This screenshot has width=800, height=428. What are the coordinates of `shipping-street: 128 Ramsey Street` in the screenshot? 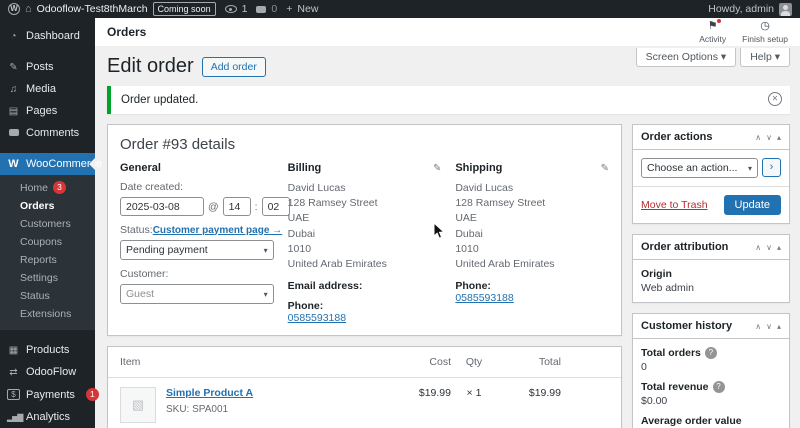 It's located at (500, 203).